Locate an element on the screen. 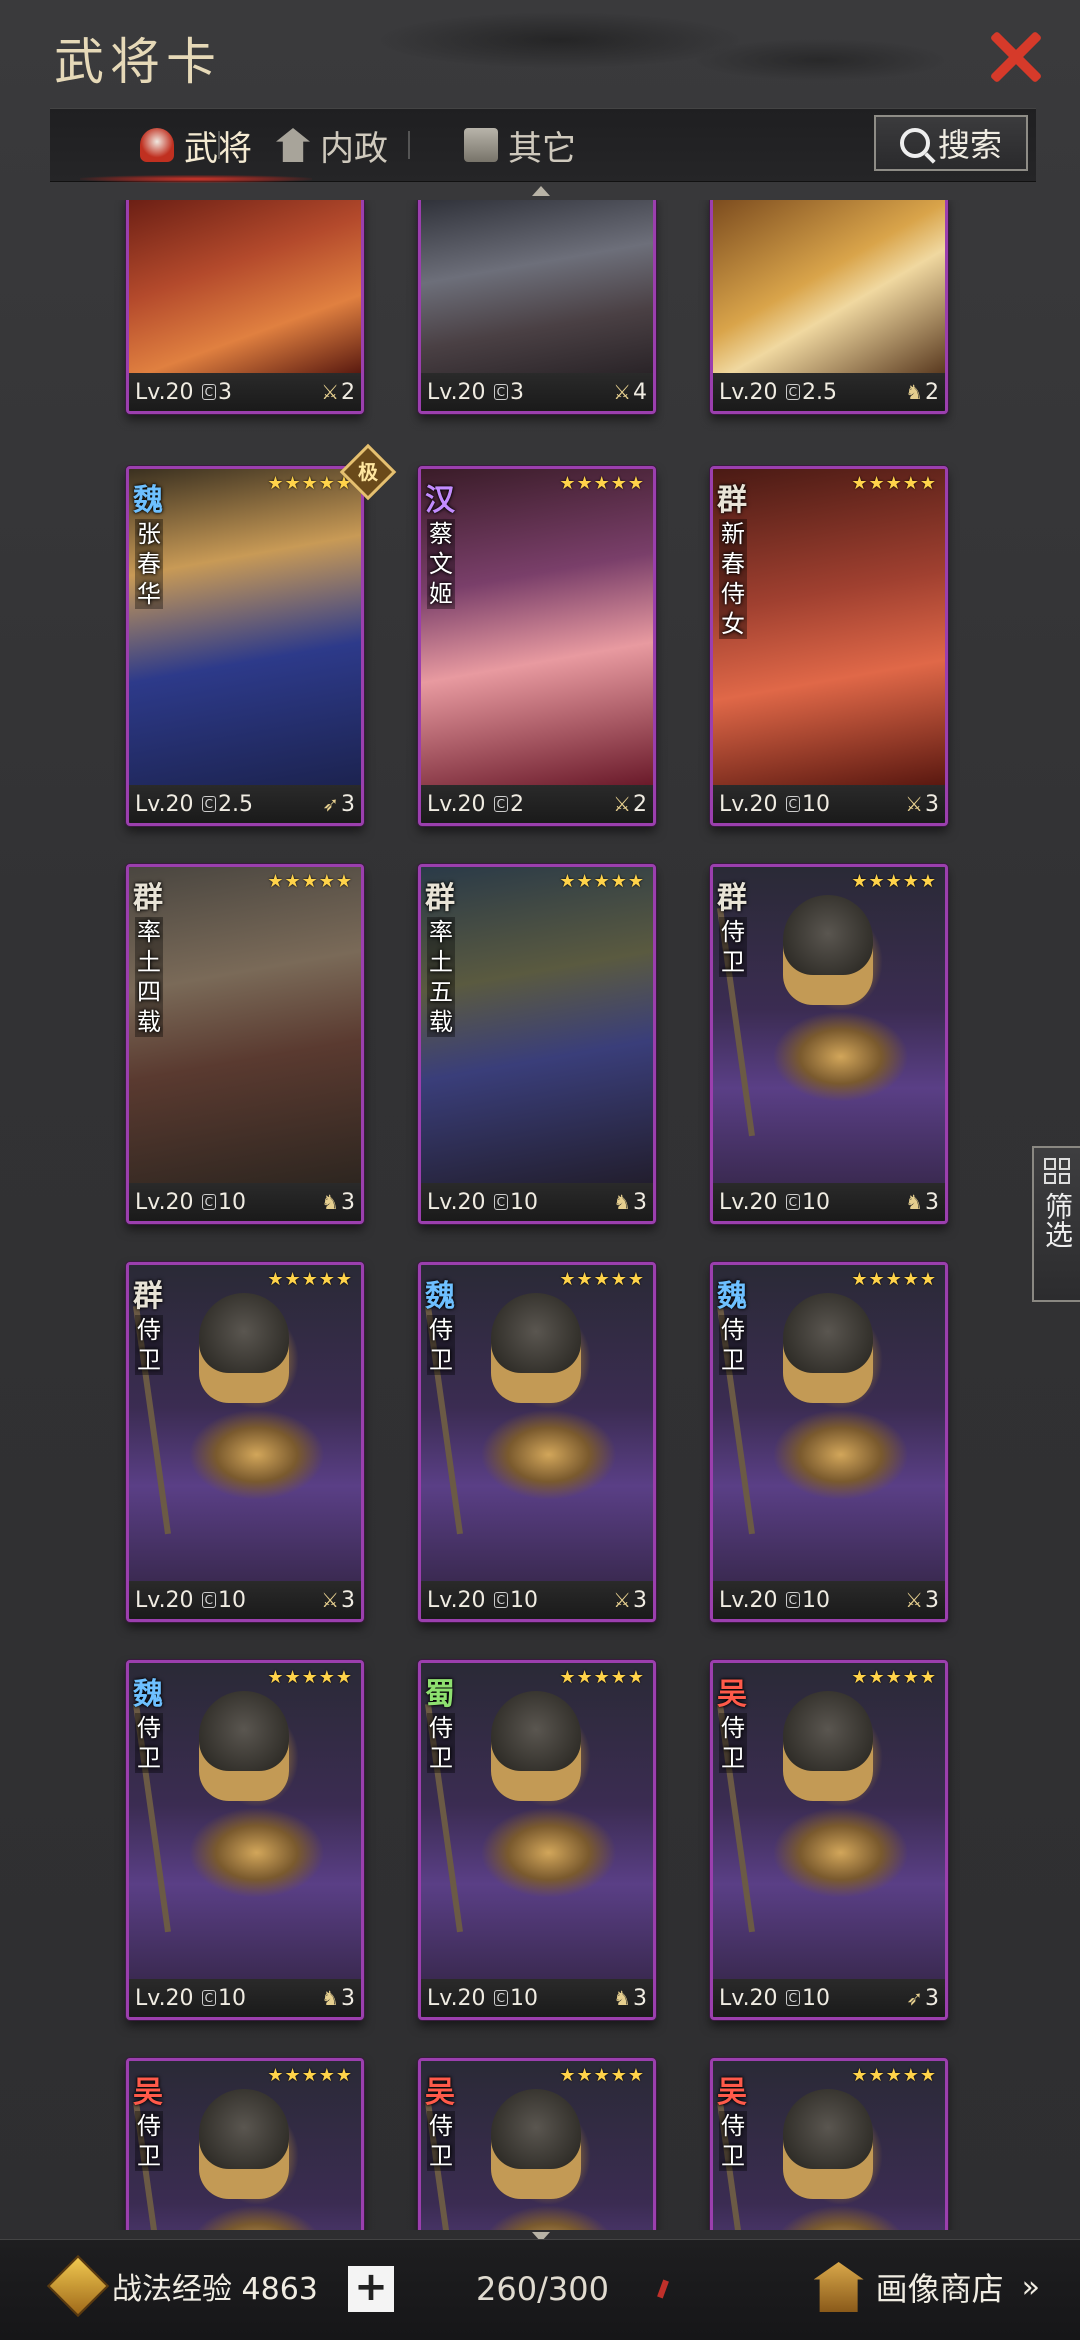 This screenshot has height=2340, width=1080. general-card: 群新春侍女 ★★★★★ Lv.20 C 10 ⚔ 3 is located at coordinates (829, 646).